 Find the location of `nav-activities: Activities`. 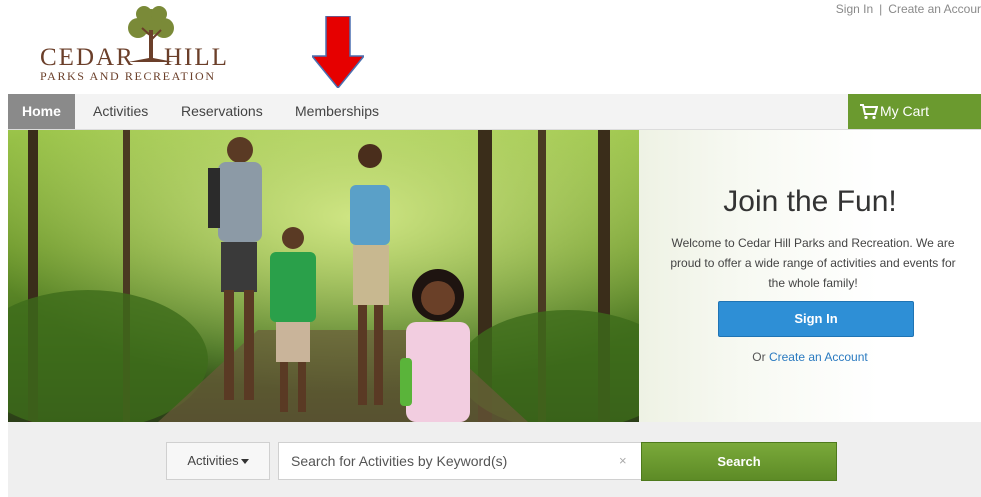

nav-activities: Activities is located at coordinates (120, 111).